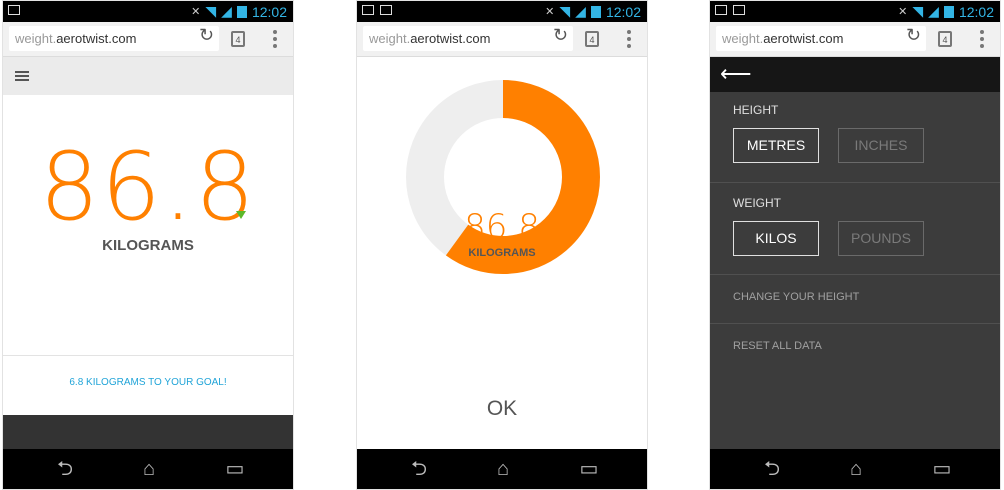  What do you see at coordinates (756, 110) in the screenshot?
I see `height-section-label: HEIGHT` at bounding box center [756, 110].